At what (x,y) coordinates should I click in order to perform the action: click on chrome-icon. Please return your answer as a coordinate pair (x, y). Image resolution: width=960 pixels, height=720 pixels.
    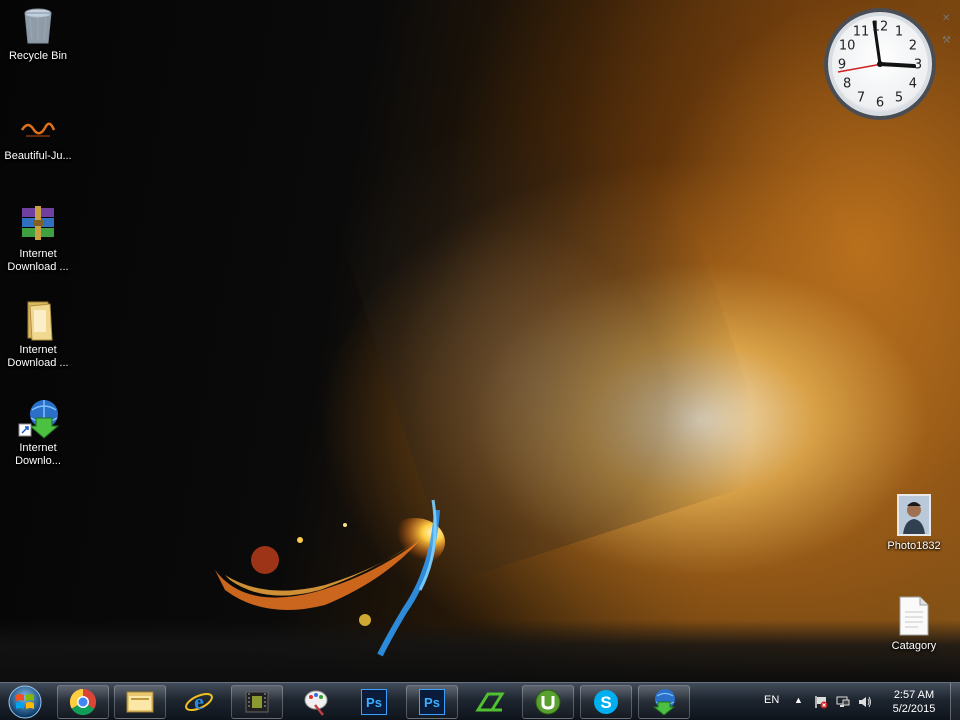
    Looking at the image, I should click on (83, 702).